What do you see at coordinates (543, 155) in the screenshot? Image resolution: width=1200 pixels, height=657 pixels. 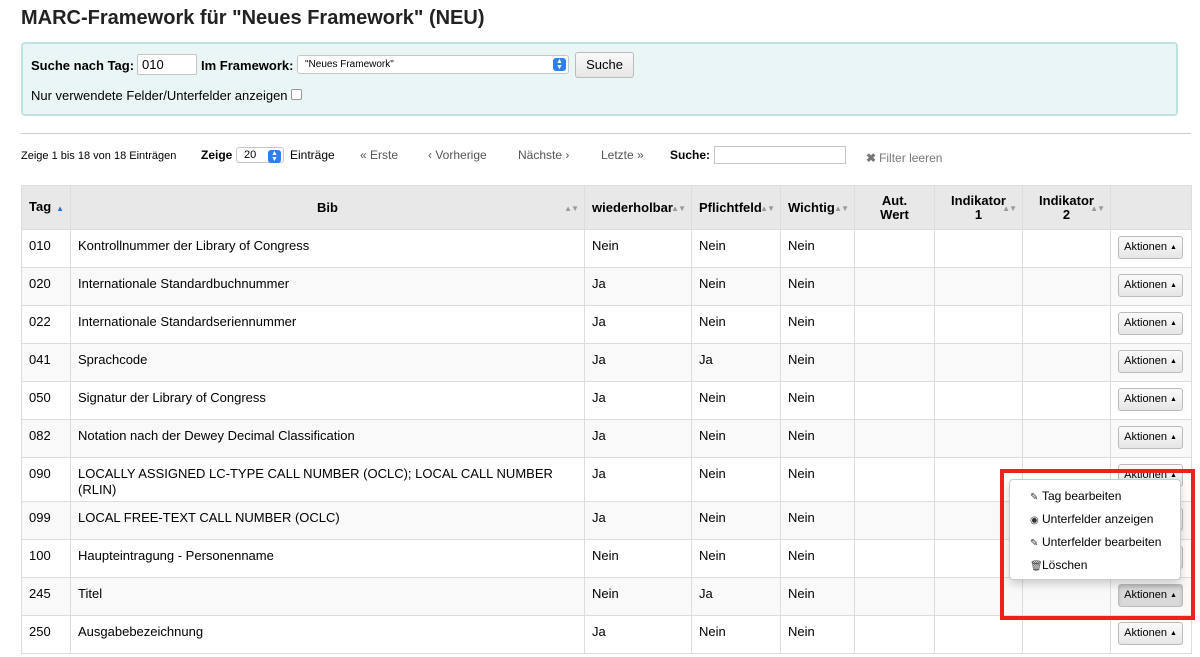 I see `next-page-button: Nächste ›` at bounding box center [543, 155].